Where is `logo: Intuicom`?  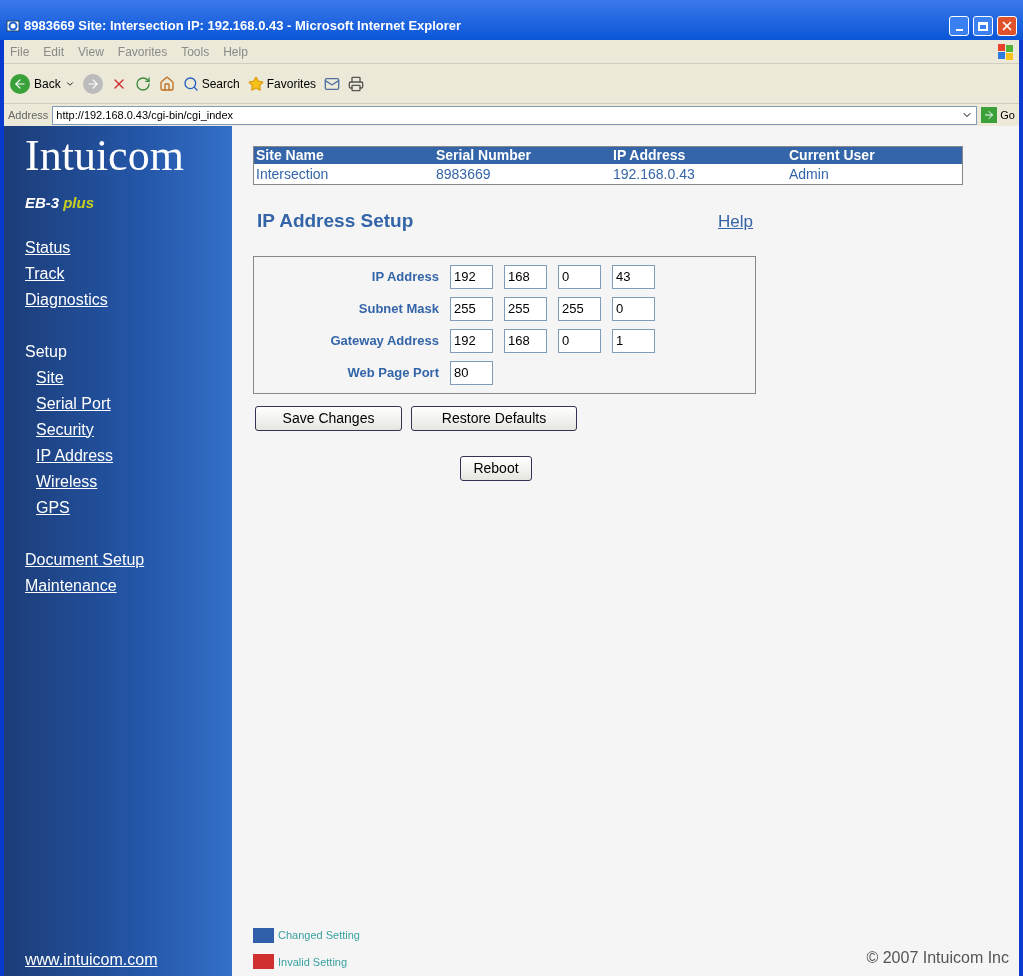 logo: Intuicom is located at coordinates (105, 156).